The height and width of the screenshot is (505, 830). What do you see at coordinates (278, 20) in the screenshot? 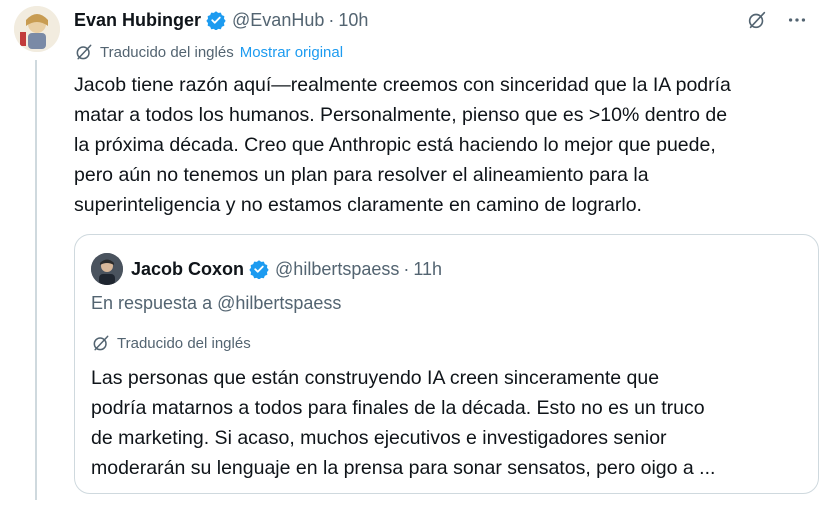
I see `author-handle: @EvanHub` at bounding box center [278, 20].